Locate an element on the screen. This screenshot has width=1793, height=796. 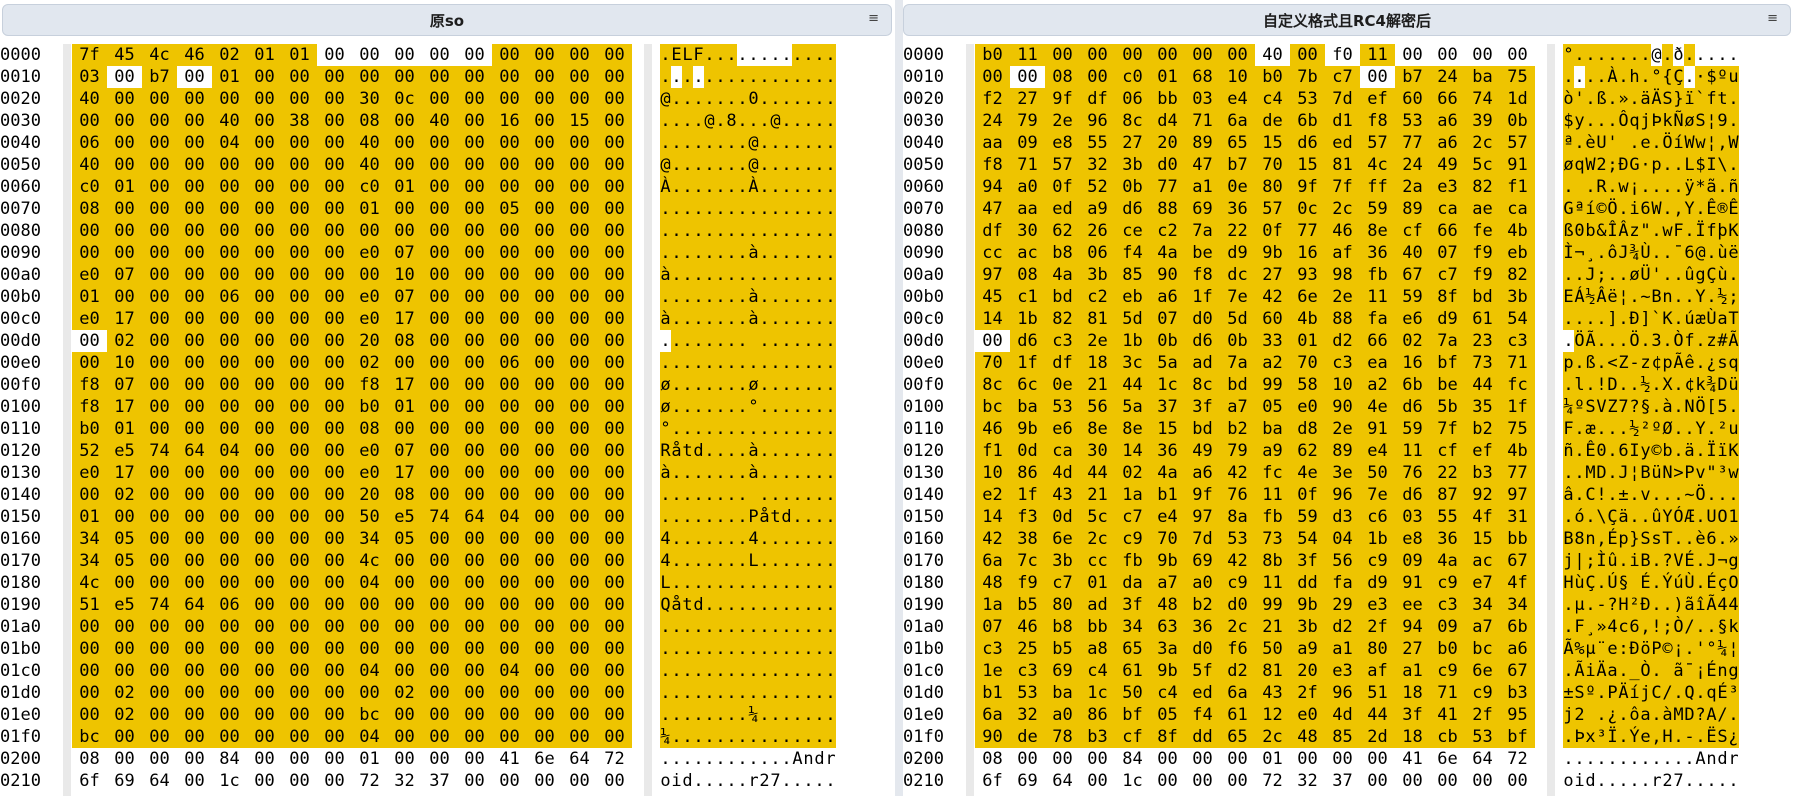
ascii-char-cell: å is located at coordinates (676, 451).